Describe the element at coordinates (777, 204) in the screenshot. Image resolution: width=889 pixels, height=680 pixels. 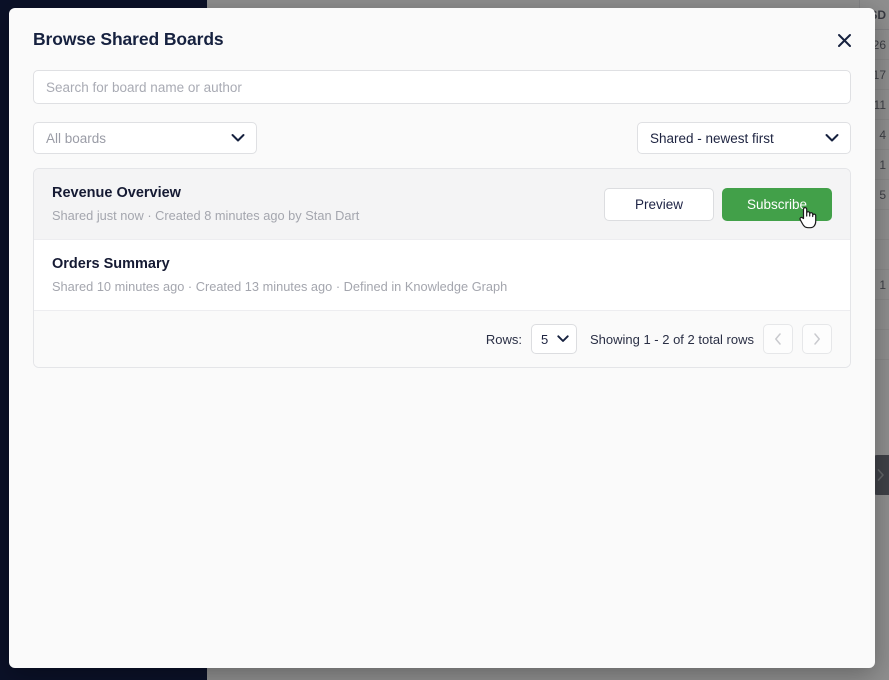
I see `subscribe-button: Subscribe` at that location.